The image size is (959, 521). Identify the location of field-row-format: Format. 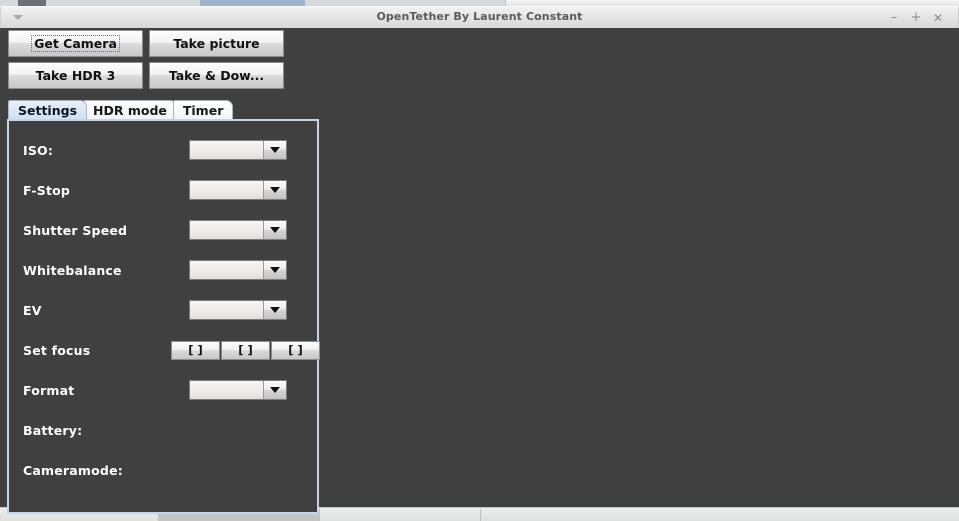
(163, 390).